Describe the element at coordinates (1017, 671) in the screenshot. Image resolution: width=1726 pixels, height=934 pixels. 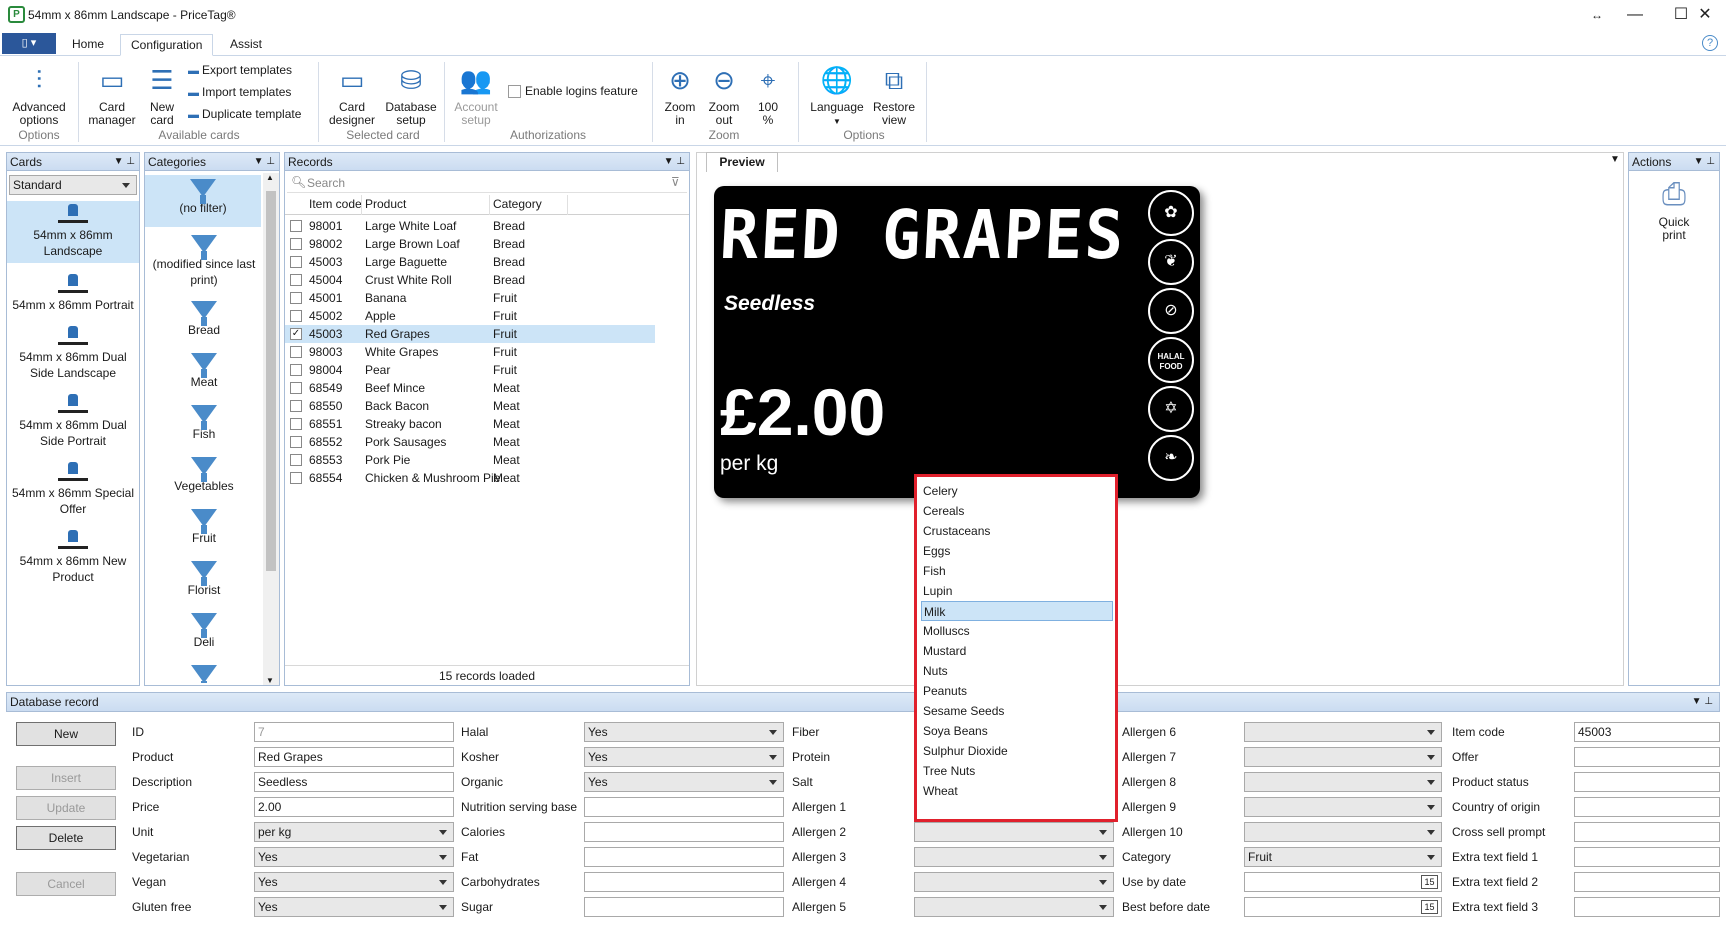
I see `allergen-option: Nuts` at that location.